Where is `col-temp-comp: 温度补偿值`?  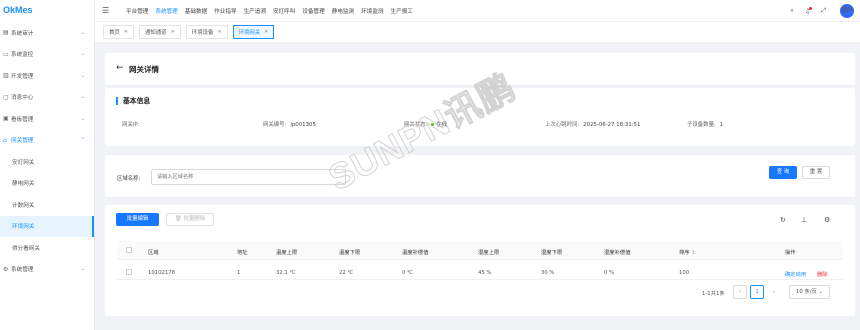 col-temp-comp: 温度补偿值 is located at coordinates (415, 253).